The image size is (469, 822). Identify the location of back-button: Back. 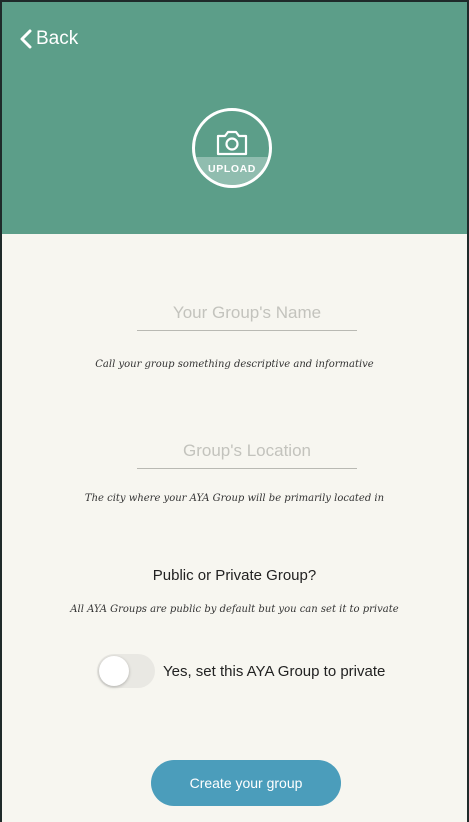
(49, 39).